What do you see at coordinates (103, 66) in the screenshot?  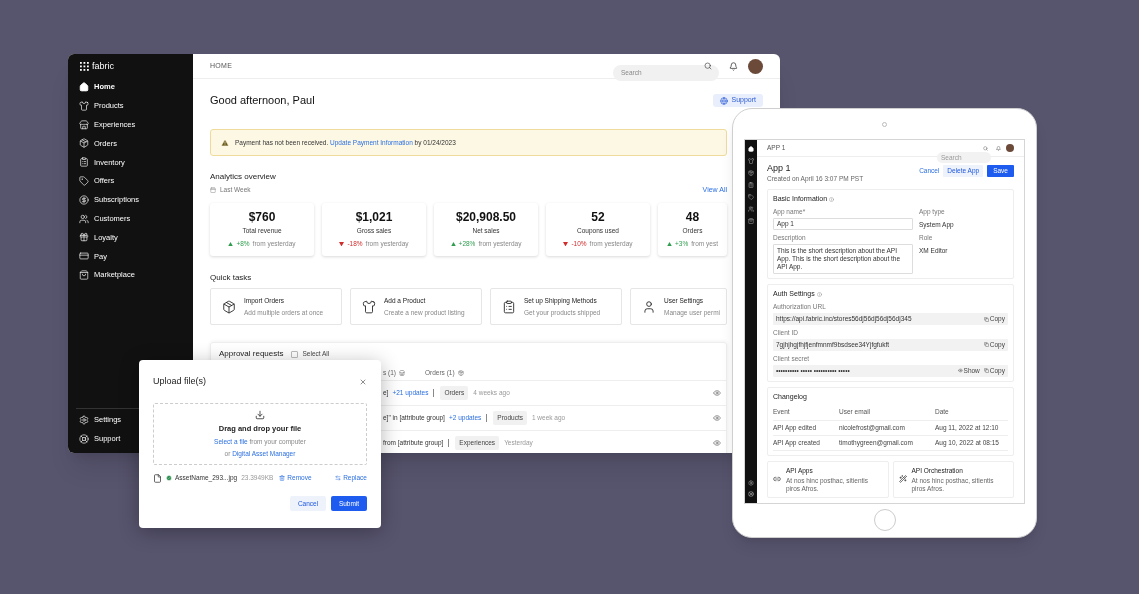 I see `logo-text: fabric` at bounding box center [103, 66].